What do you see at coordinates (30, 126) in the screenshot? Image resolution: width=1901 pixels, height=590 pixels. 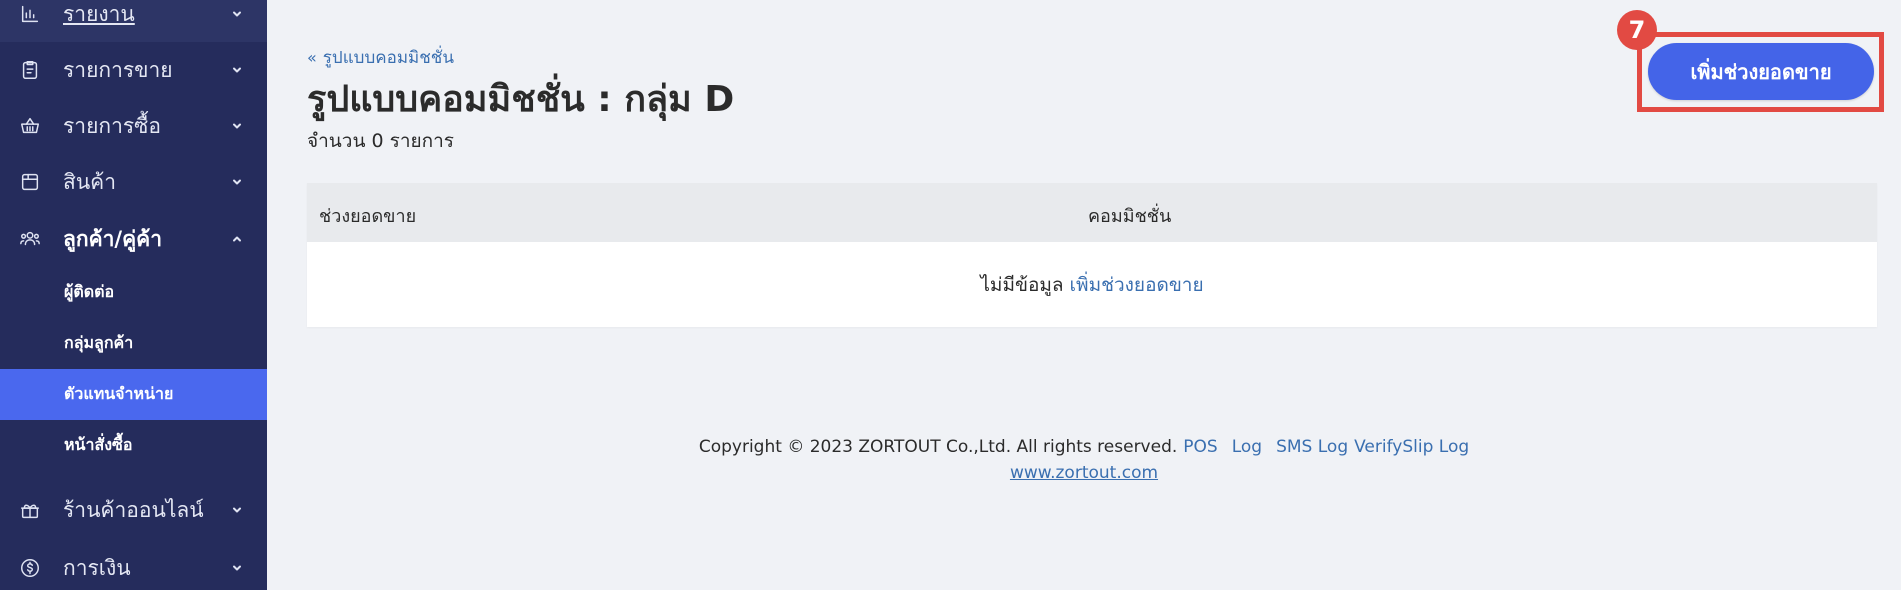 I see `basket-icon` at bounding box center [30, 126].